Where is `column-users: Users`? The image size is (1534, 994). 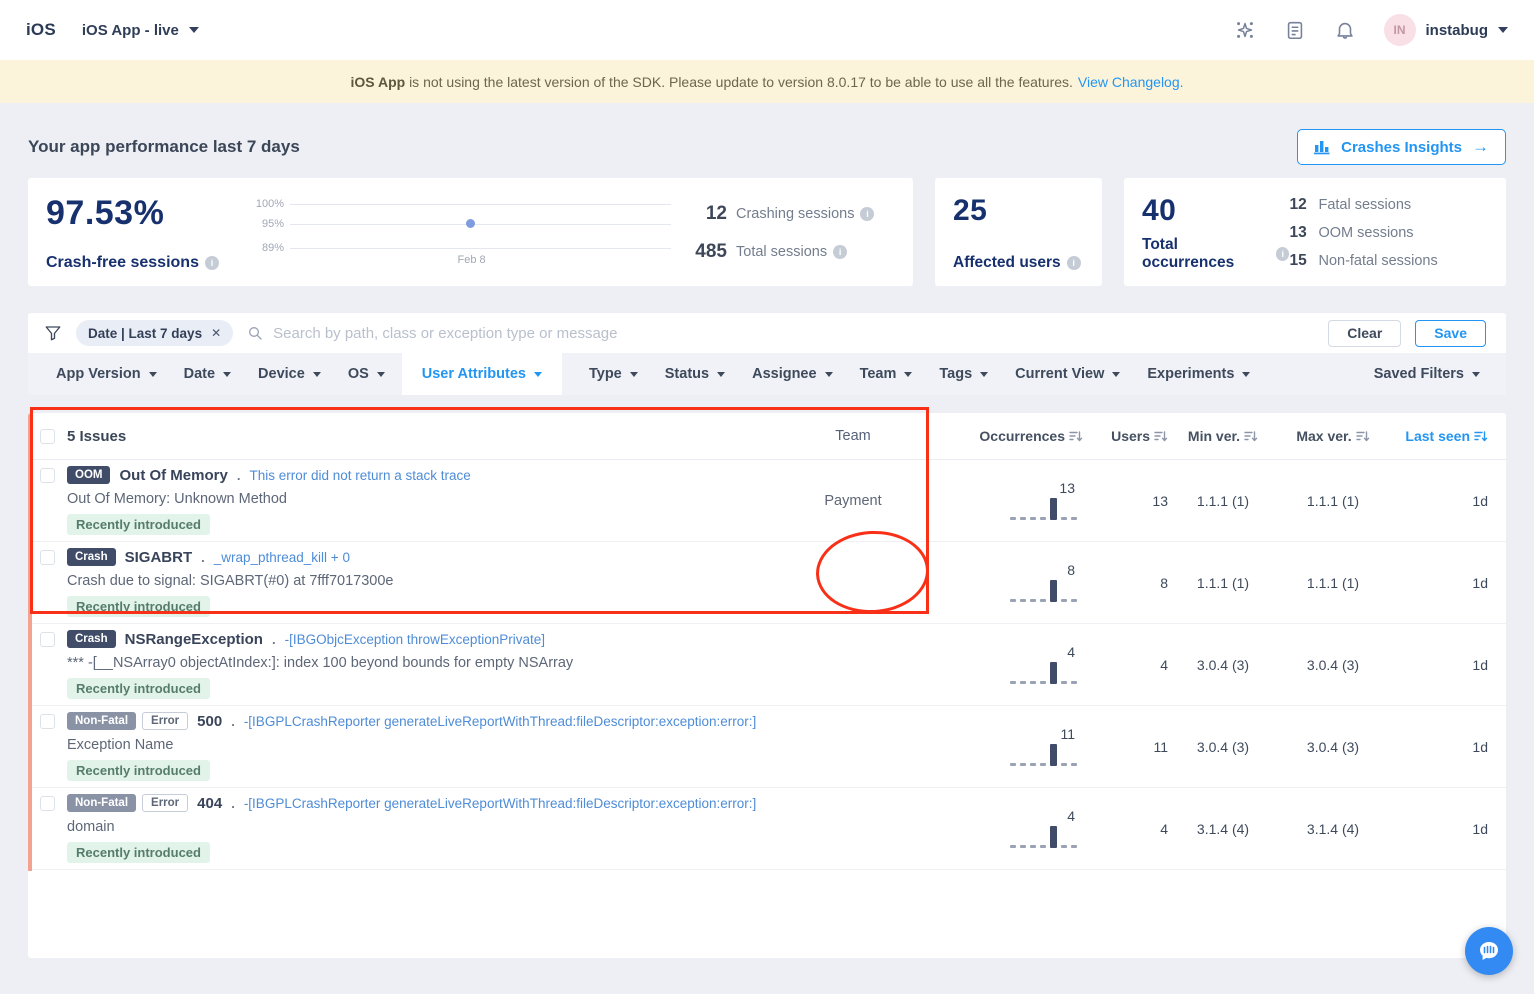
column-users: Users is located at coordinates (1125, 436).